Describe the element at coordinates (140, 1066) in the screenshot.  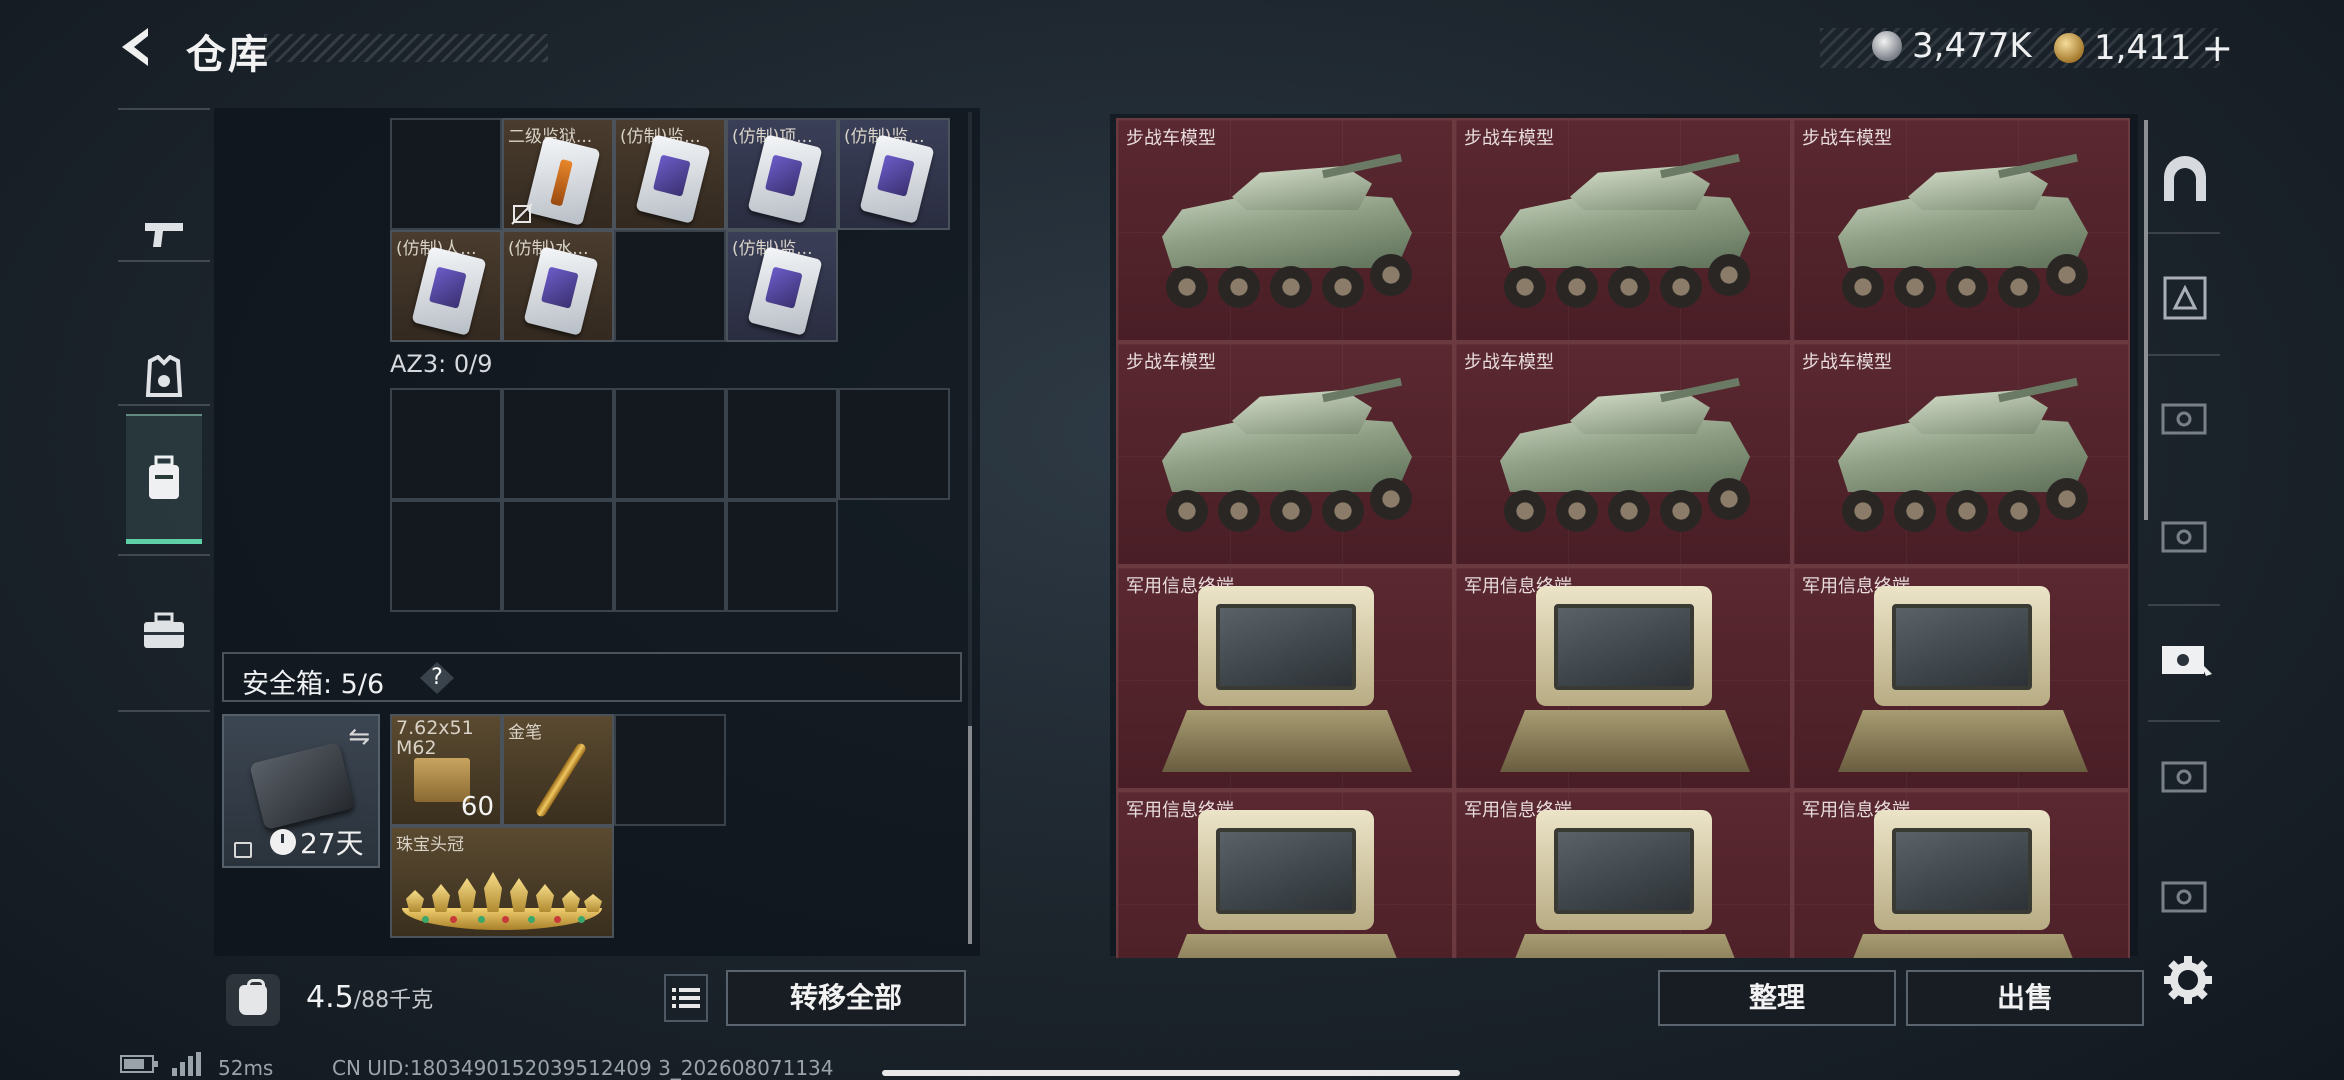
I see `battery-icon` at that location.